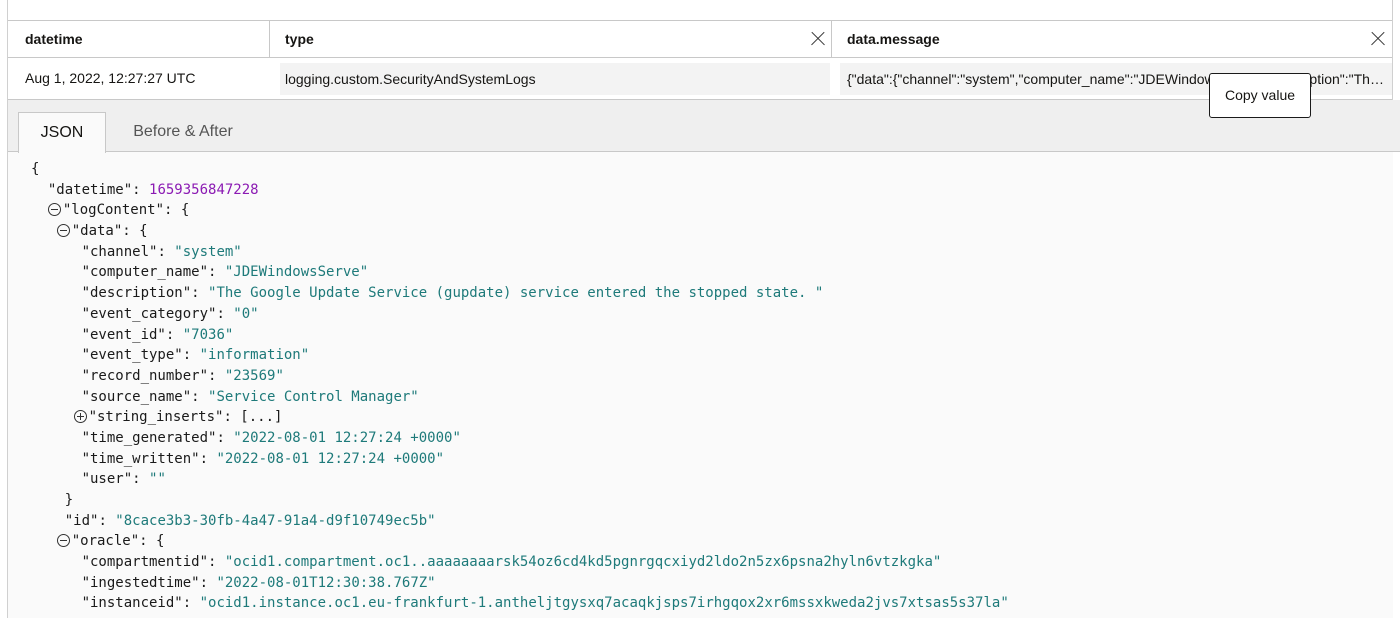  I want to click on column-header-message: data.message, so click(1113, 39).